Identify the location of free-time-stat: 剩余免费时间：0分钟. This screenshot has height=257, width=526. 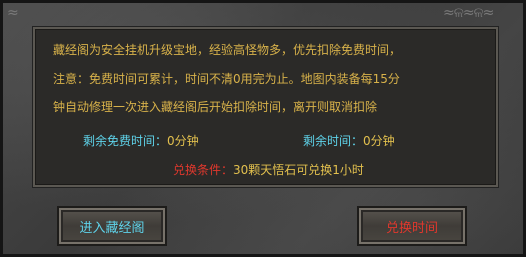
(141, 140).